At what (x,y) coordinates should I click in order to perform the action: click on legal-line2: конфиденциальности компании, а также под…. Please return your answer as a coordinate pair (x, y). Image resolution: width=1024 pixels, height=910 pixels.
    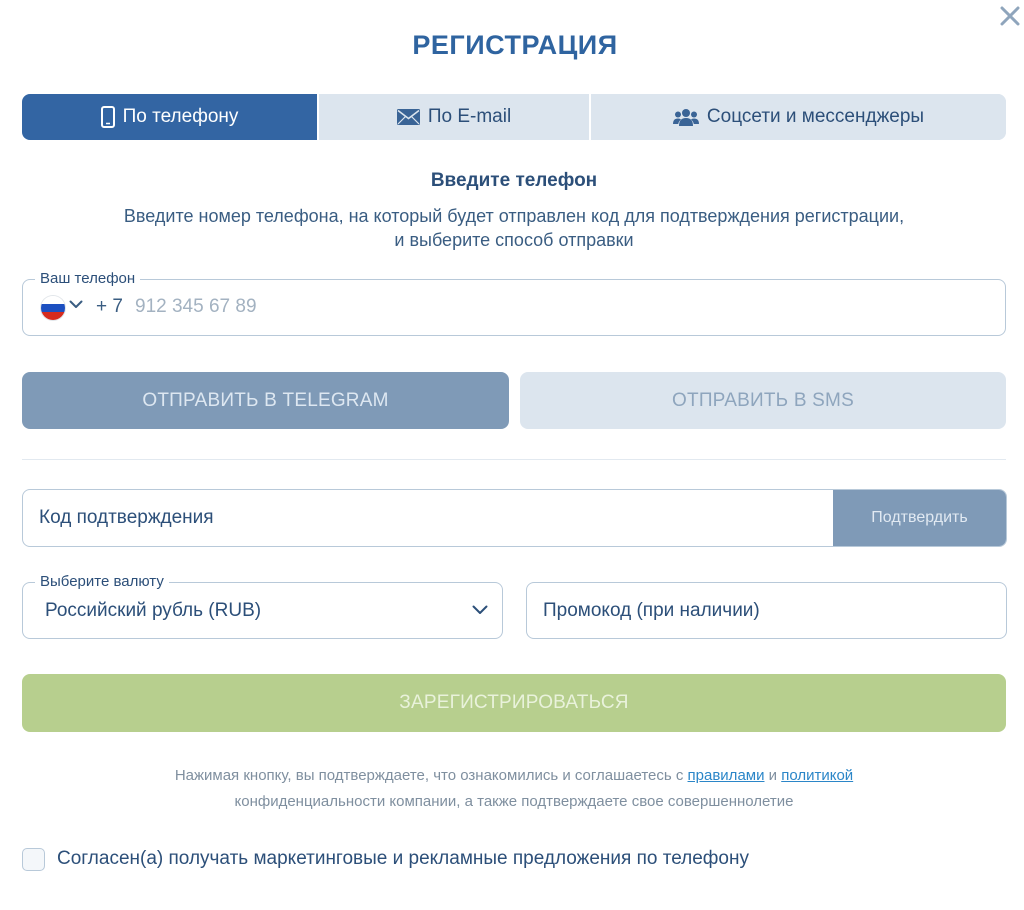
    Looking at the image, I should click on (514, 801).